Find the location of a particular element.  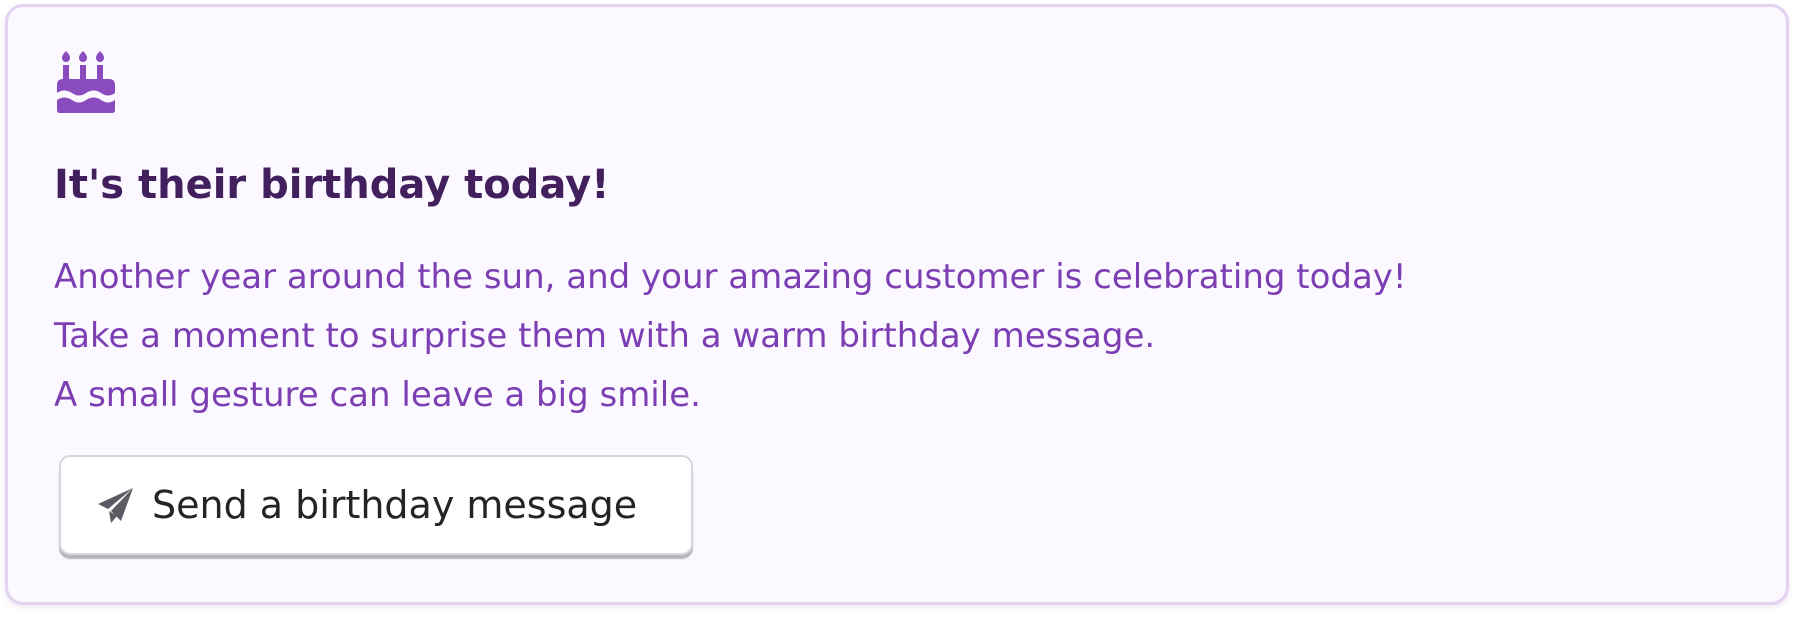

card-title: It's their birthday today! is located at coordinates (332, 185).